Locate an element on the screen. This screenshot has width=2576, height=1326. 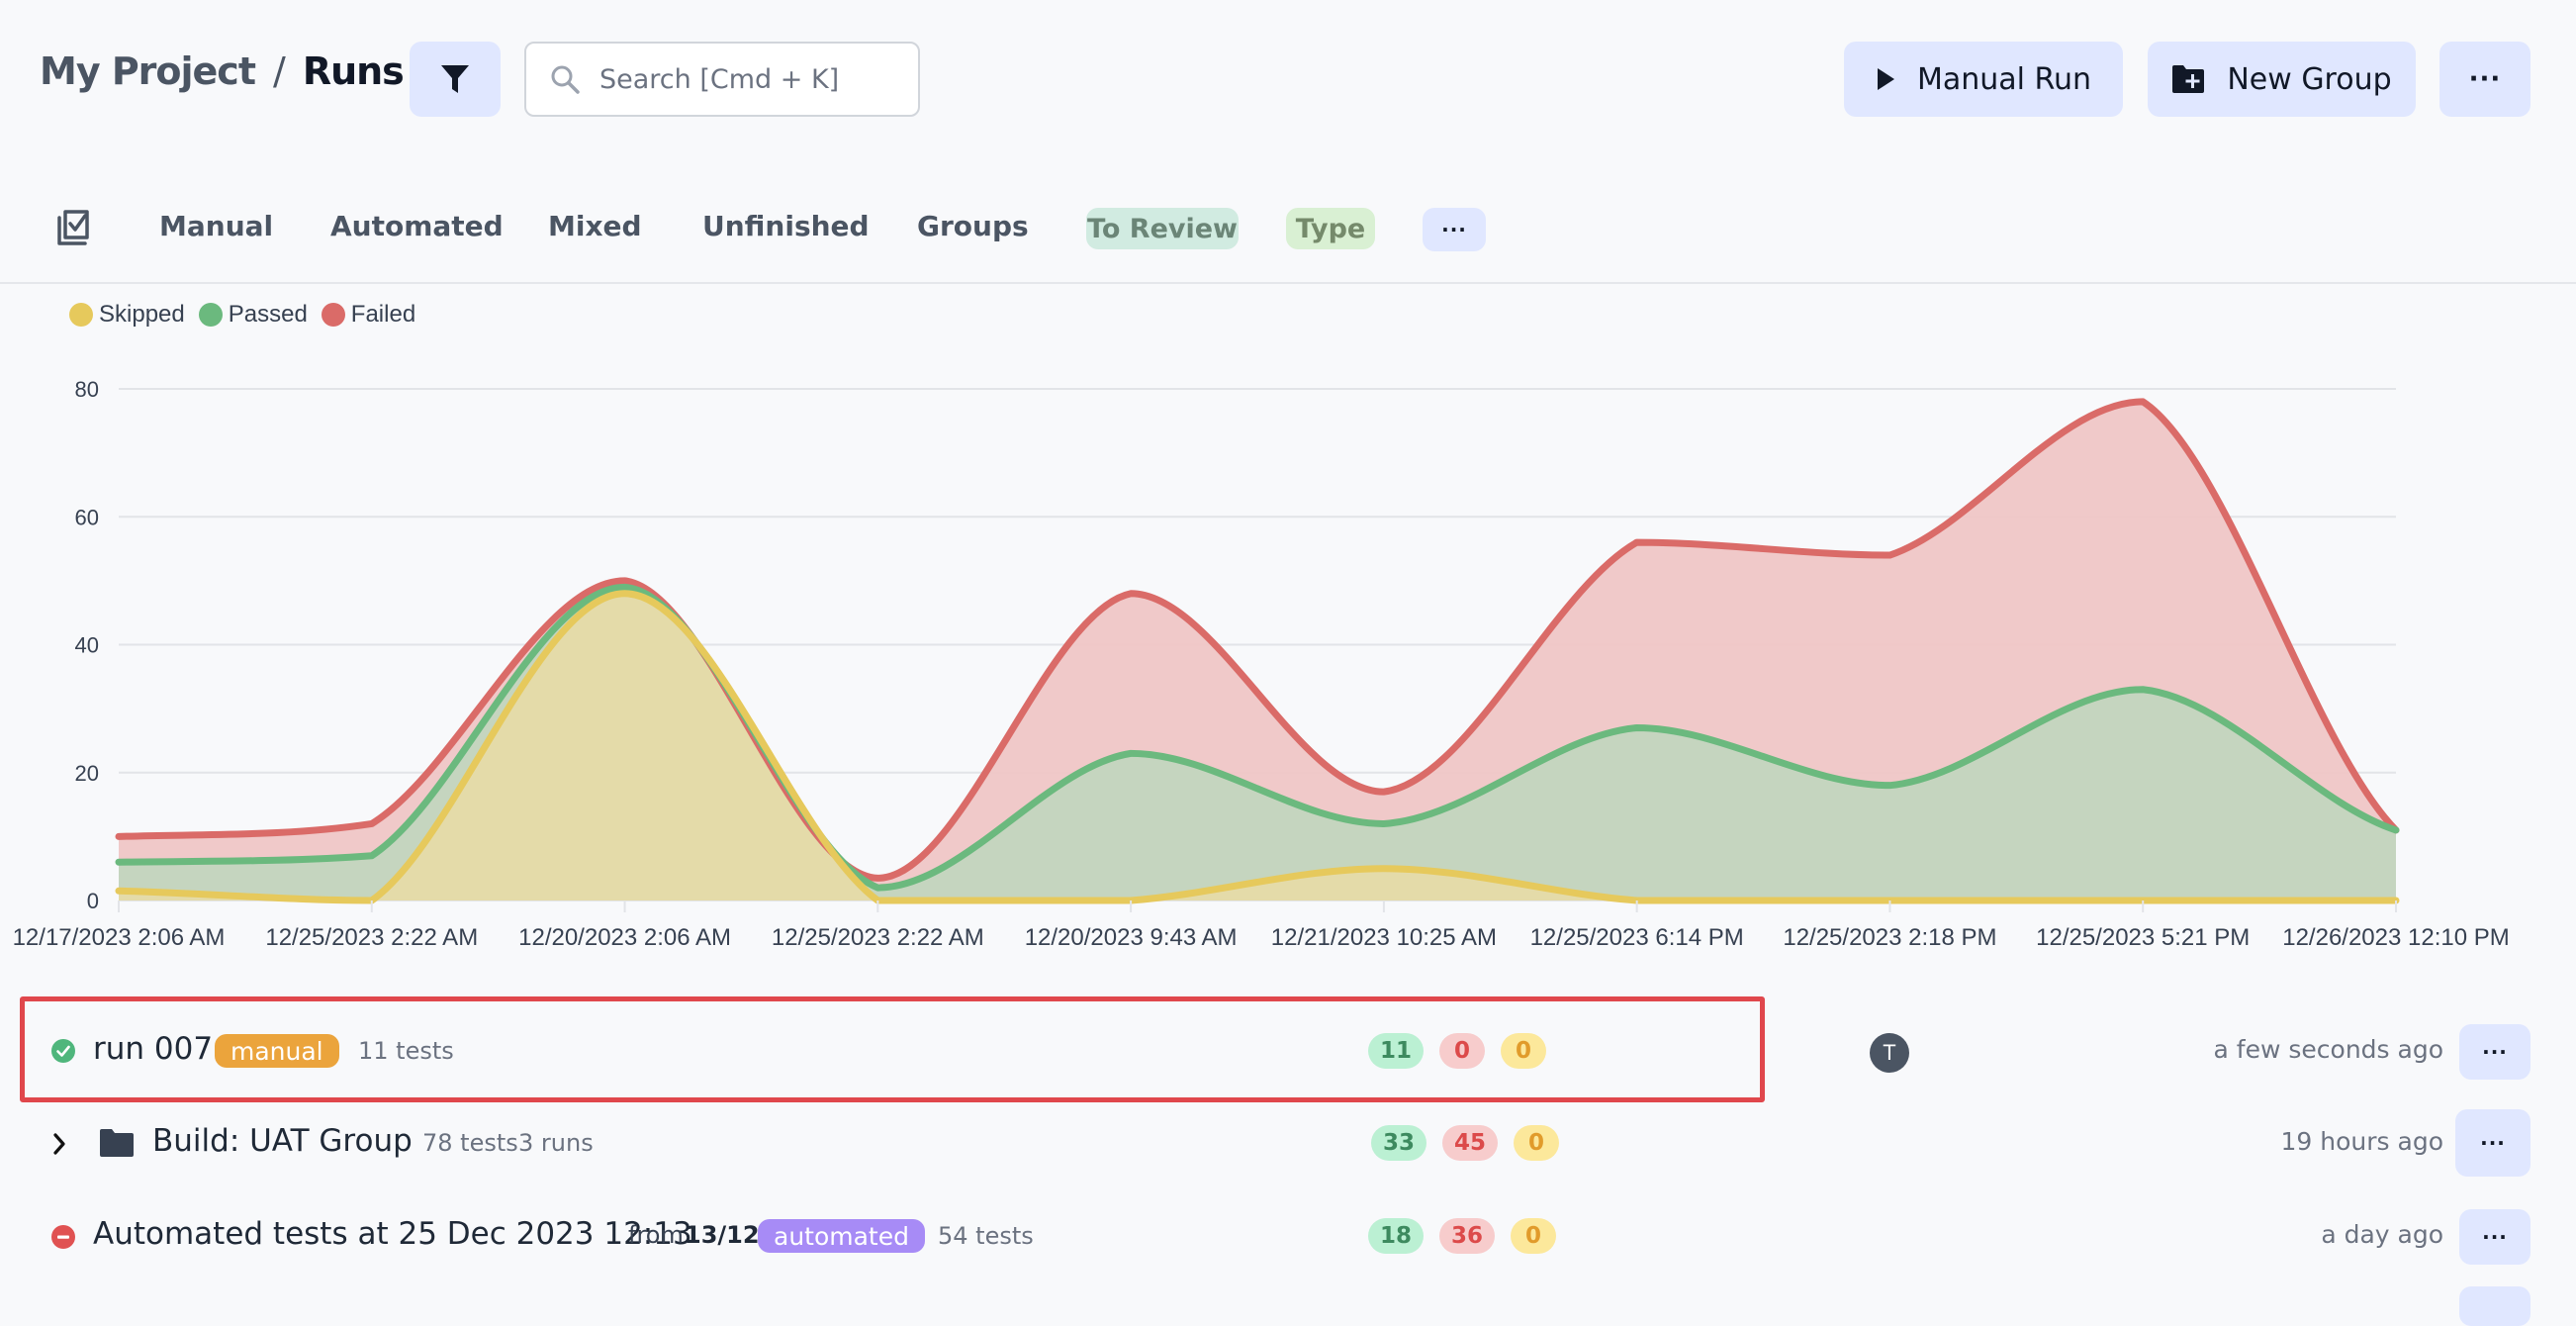
status-passed-icon is located at coordinates (63, 1051).